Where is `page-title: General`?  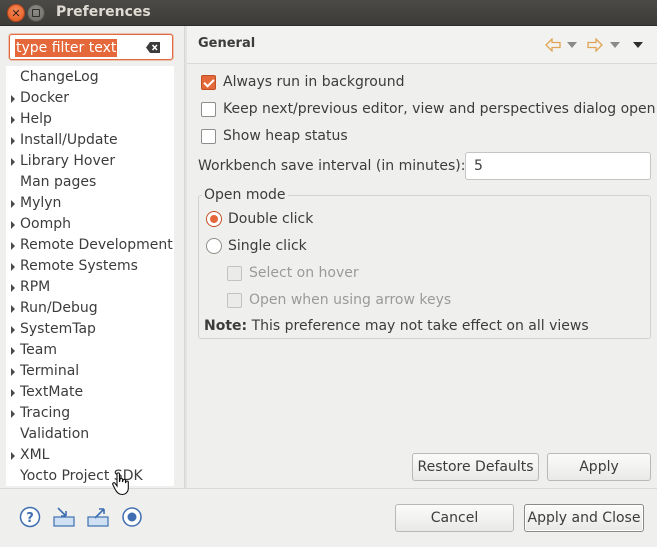
page-title: General is located at coordinates (227, 43).